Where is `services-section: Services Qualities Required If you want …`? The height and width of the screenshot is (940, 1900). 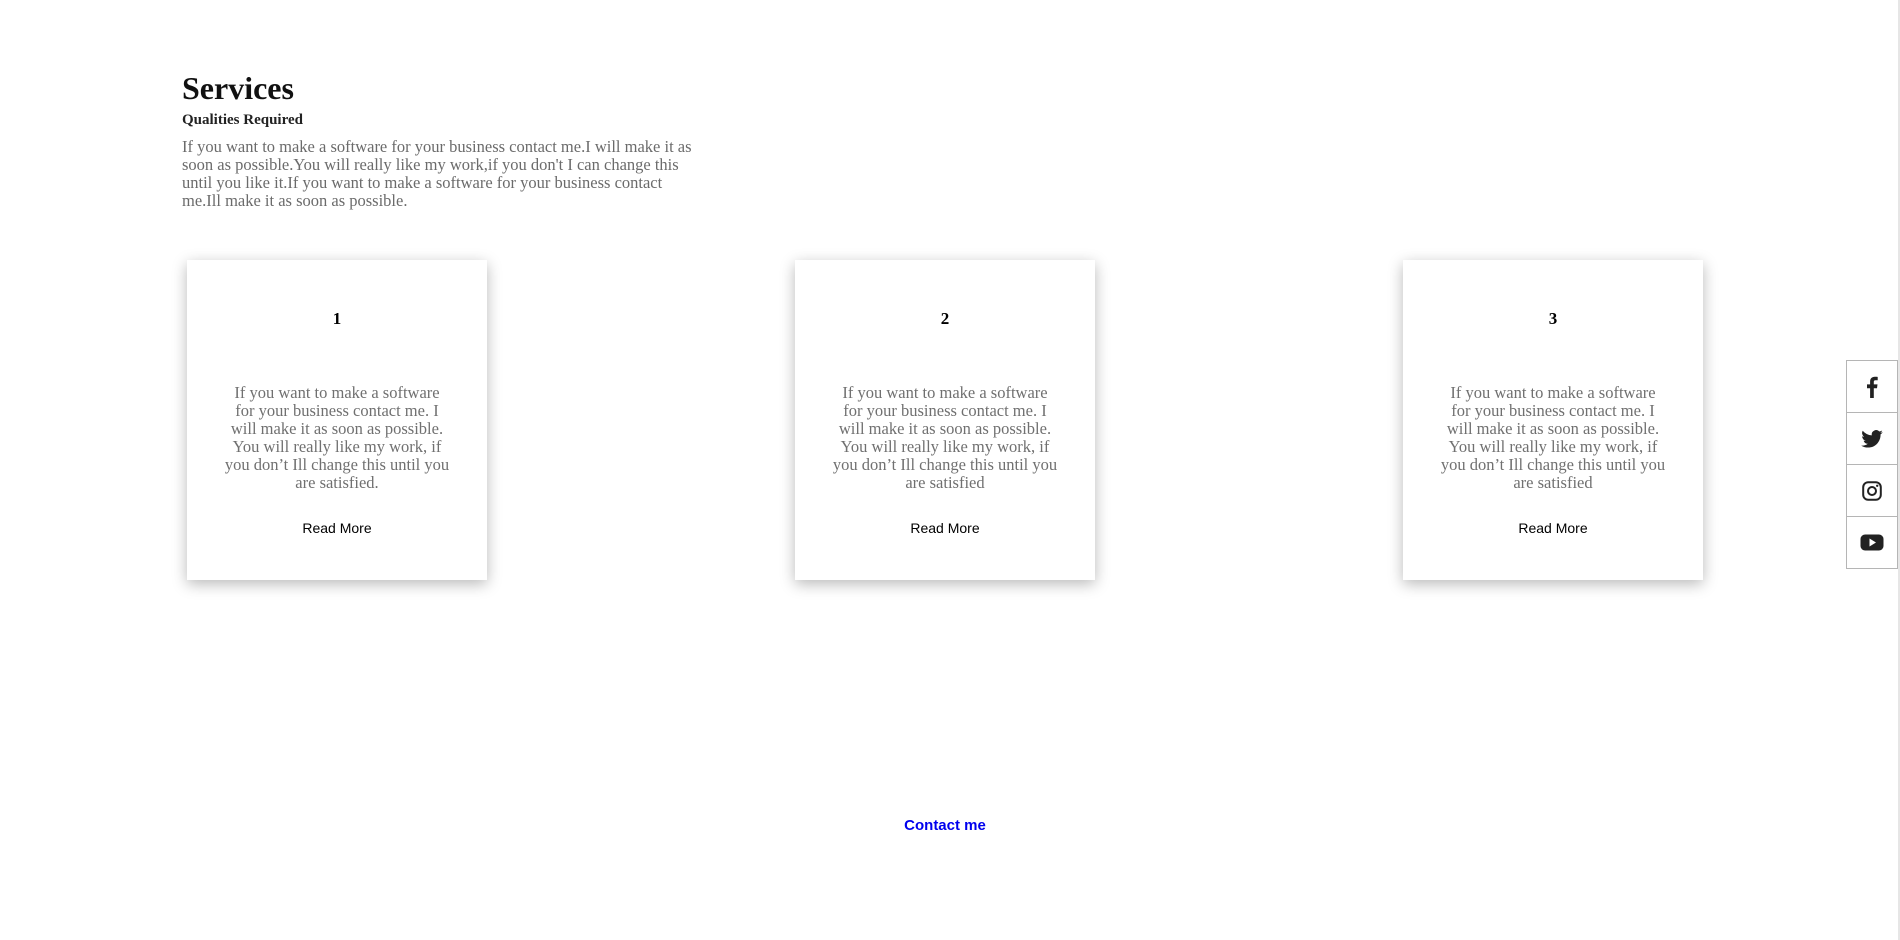
services-section: Services Qualities Required If you want … is located at coordinates (437, 139).